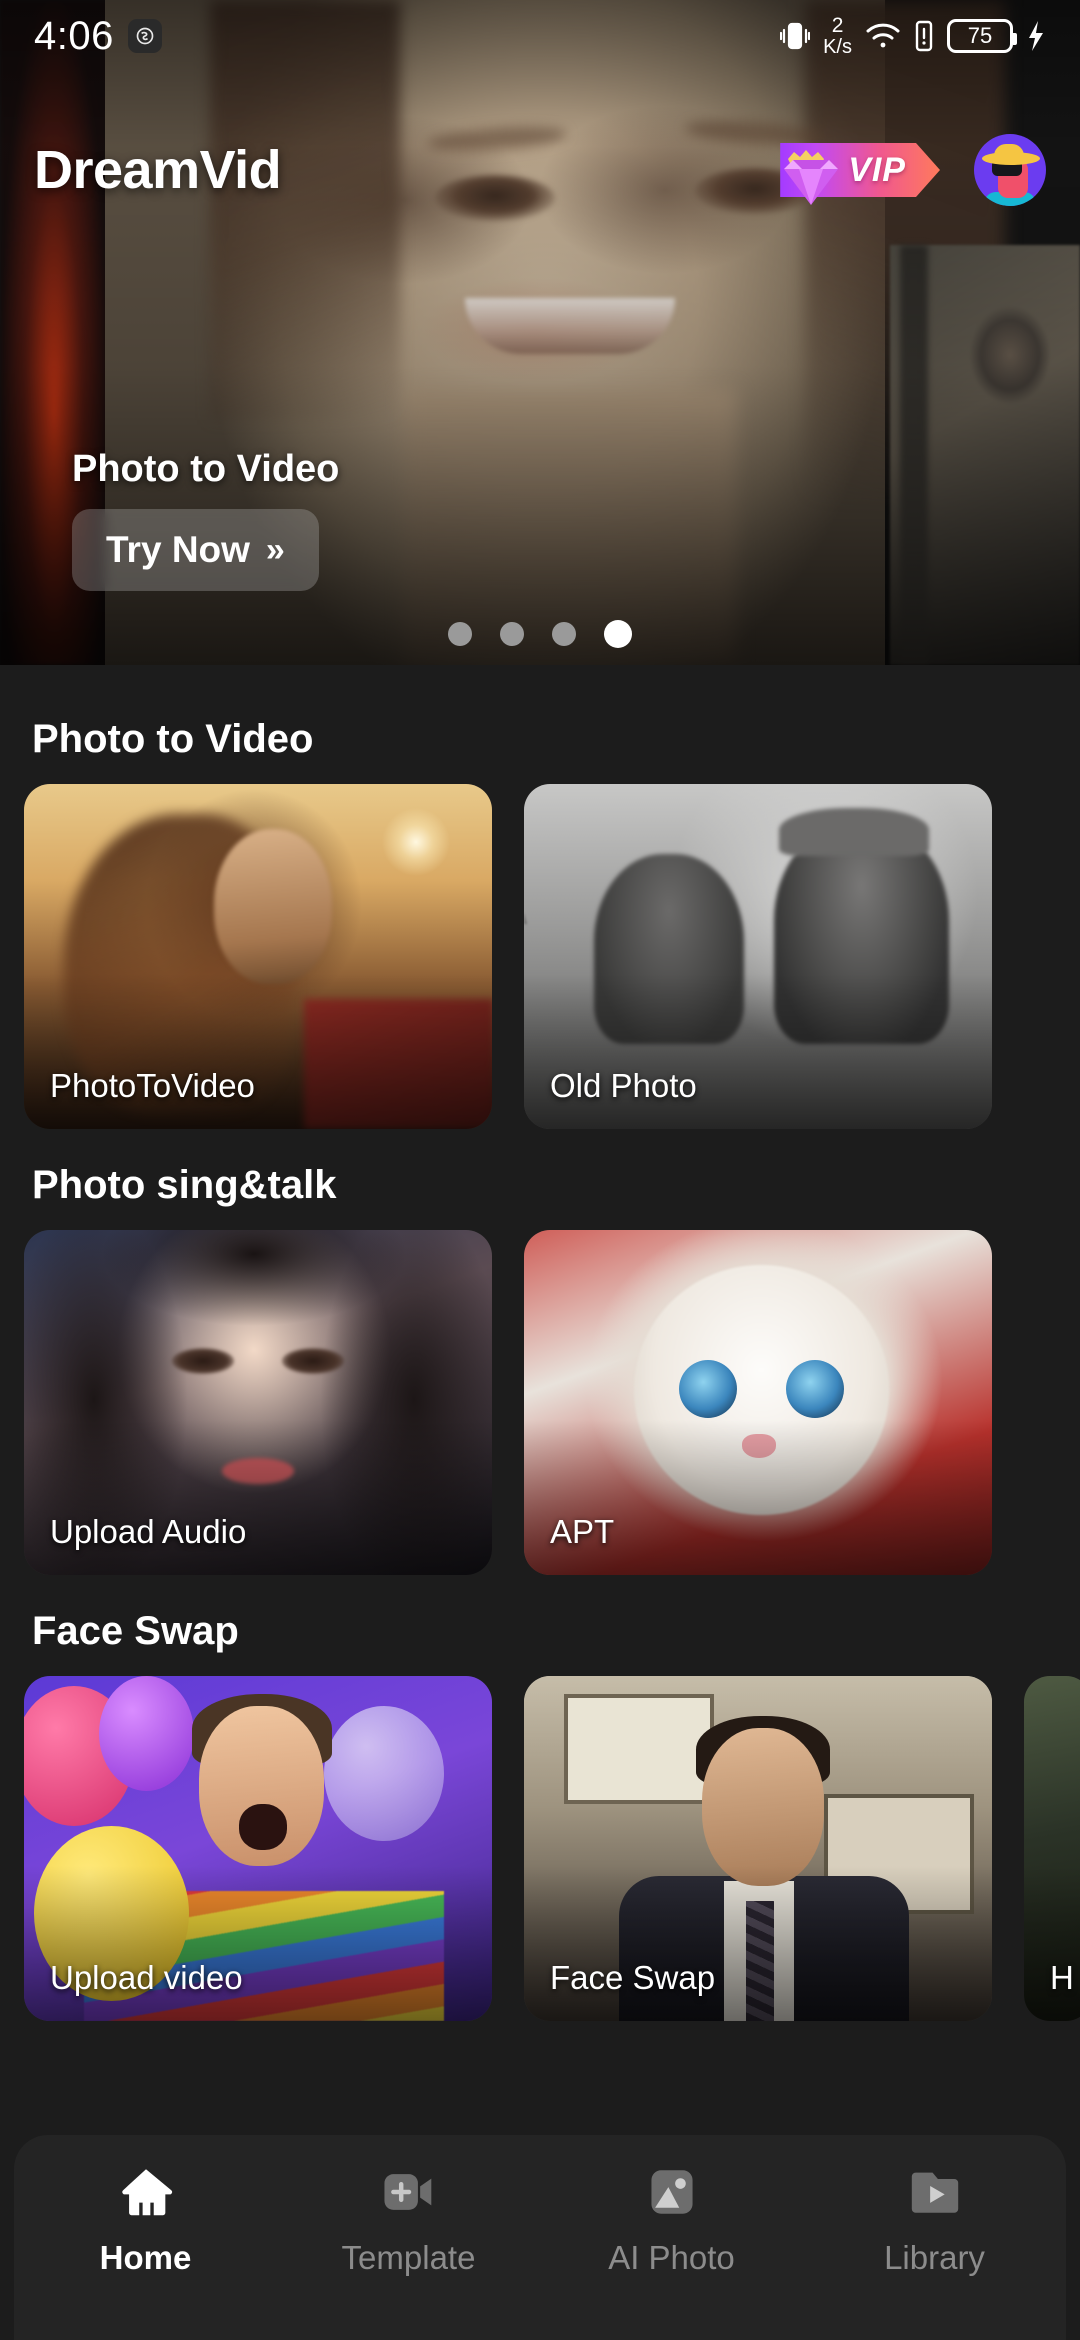 Image resolution: width=1080 pixels, height=2340 pixels. What do you see at coordinates (540, 170) in the screenshot?
I see `app-header: DreamVid VIP` at bounding box center [540, 170].